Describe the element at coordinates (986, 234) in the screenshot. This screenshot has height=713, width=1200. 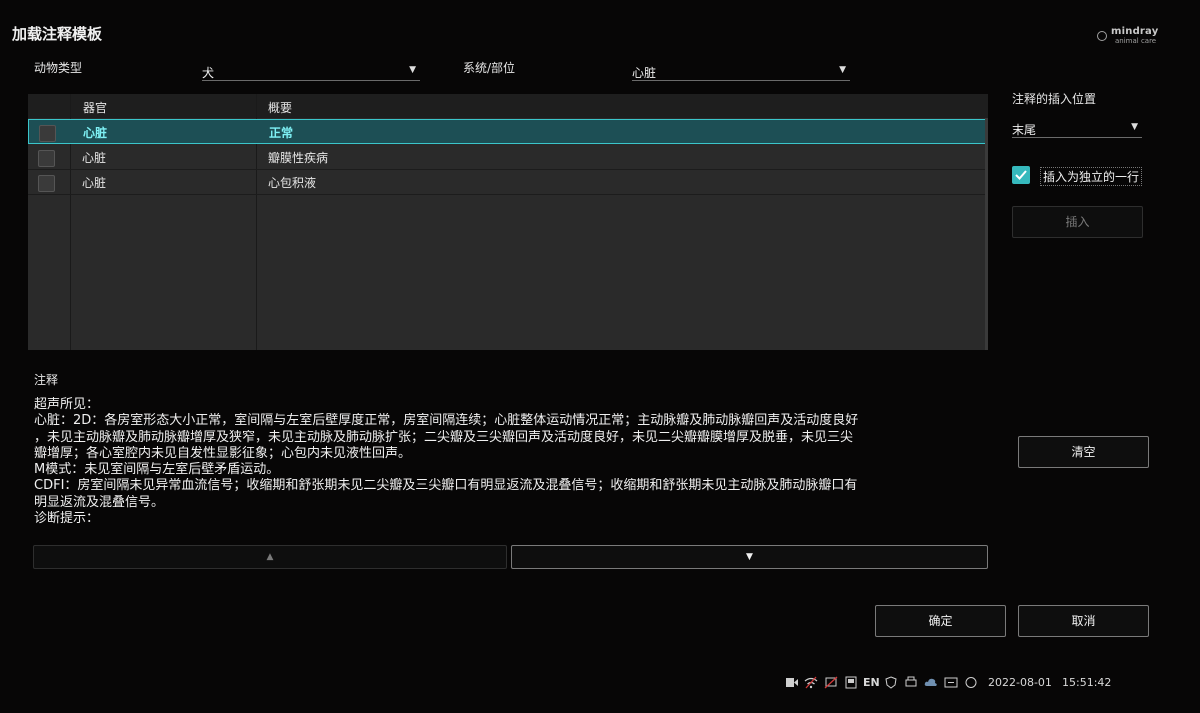
I see `table-scrollbar` at that location.